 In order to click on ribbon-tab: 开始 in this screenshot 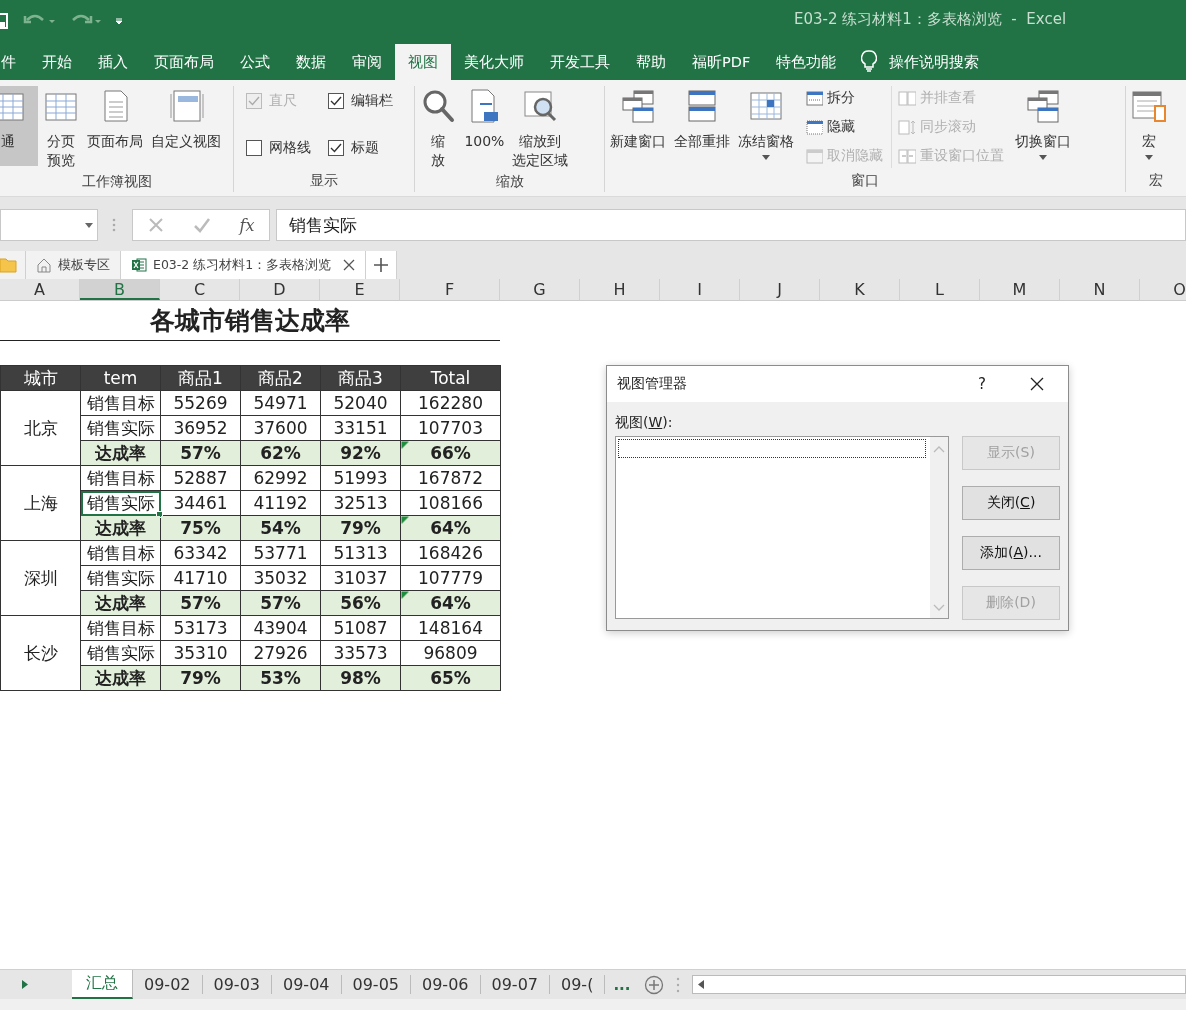, I will do `click(57, 62)`.